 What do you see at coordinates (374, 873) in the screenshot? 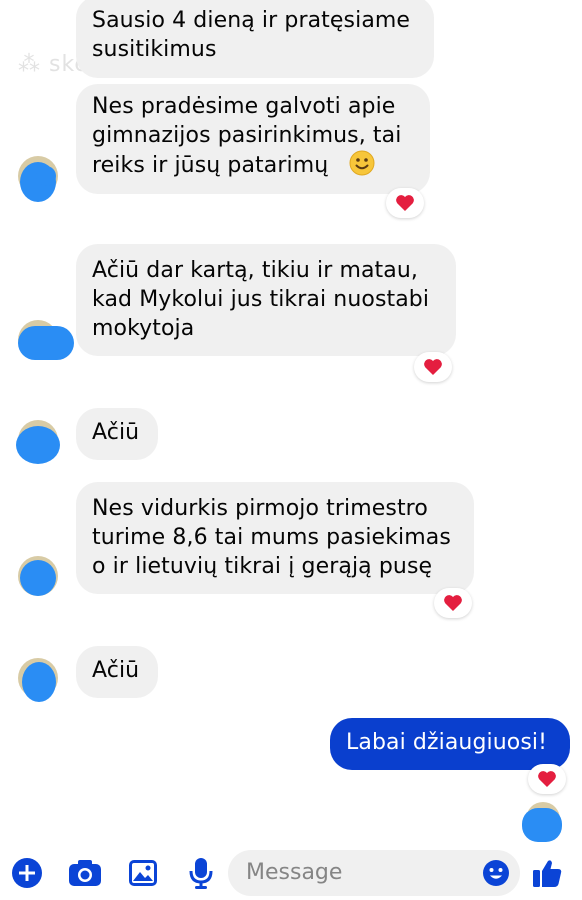
I see `message-input: Message` at bounding box center [374, 873].